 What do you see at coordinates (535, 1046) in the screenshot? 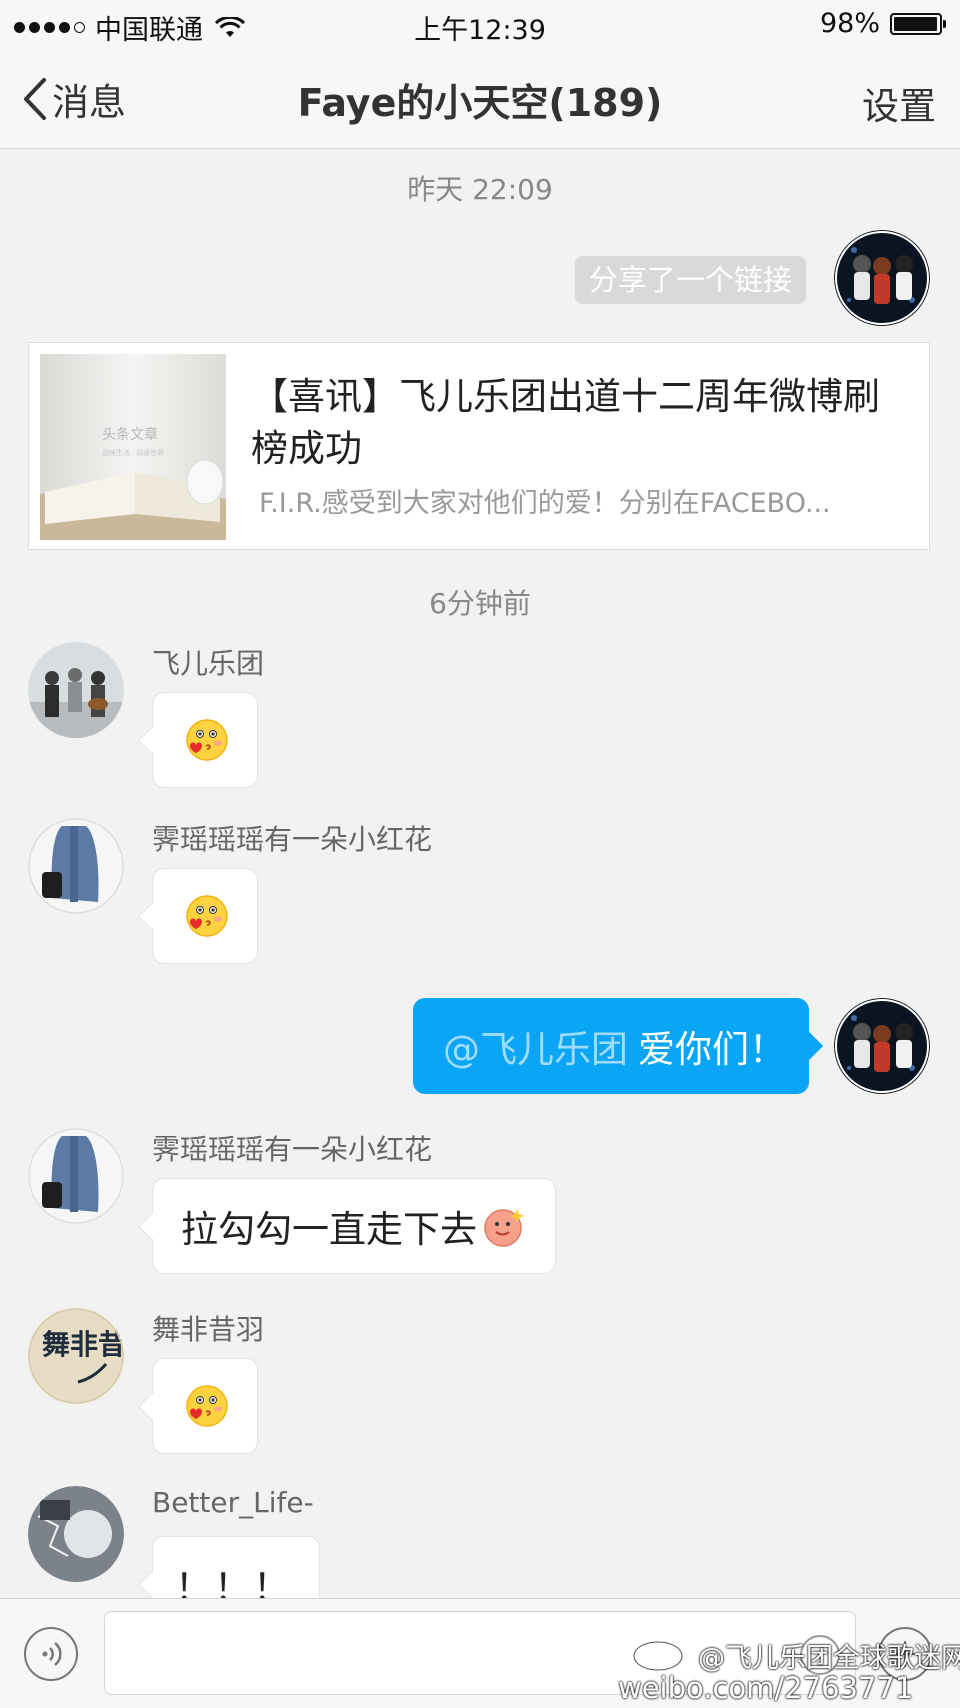
I see `mention-link: @飞儿乐团` at bounding box center [535, 1046].